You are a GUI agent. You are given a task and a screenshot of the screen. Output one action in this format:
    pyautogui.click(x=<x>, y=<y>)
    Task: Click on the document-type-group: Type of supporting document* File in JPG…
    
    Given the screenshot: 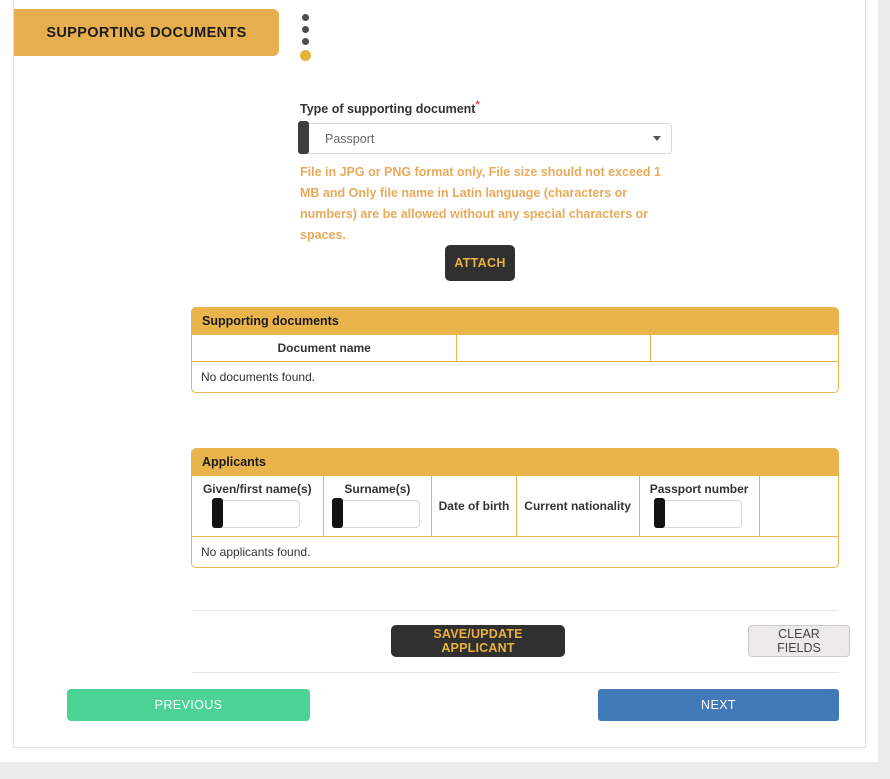 What is the action you would take?
    pyautogui.click(x=485, y=172)
    